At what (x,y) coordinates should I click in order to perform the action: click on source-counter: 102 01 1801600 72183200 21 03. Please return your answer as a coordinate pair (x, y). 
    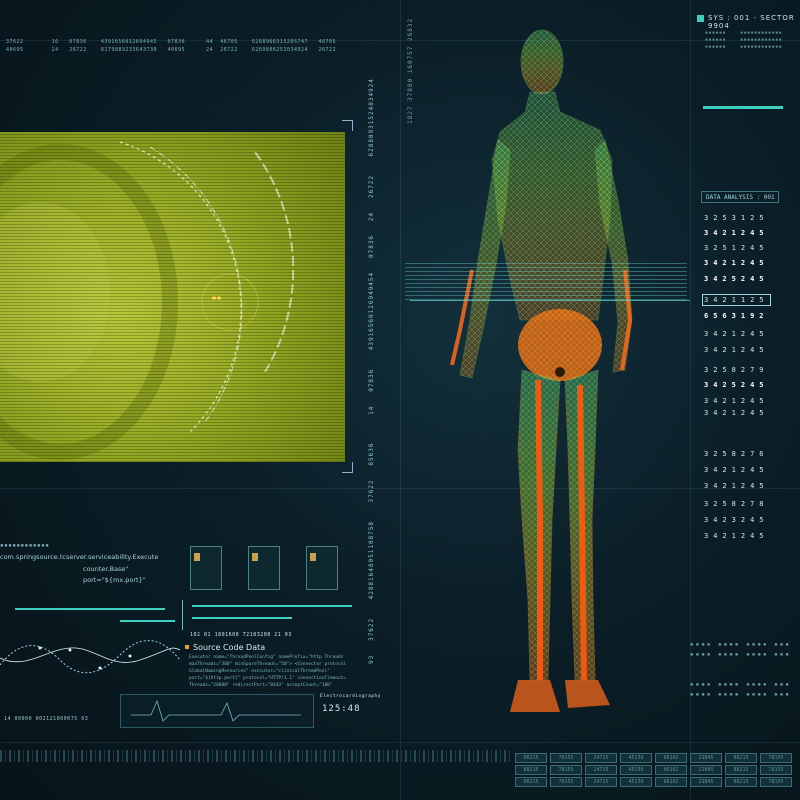
    Looking at the image, I should click on (241, 635).